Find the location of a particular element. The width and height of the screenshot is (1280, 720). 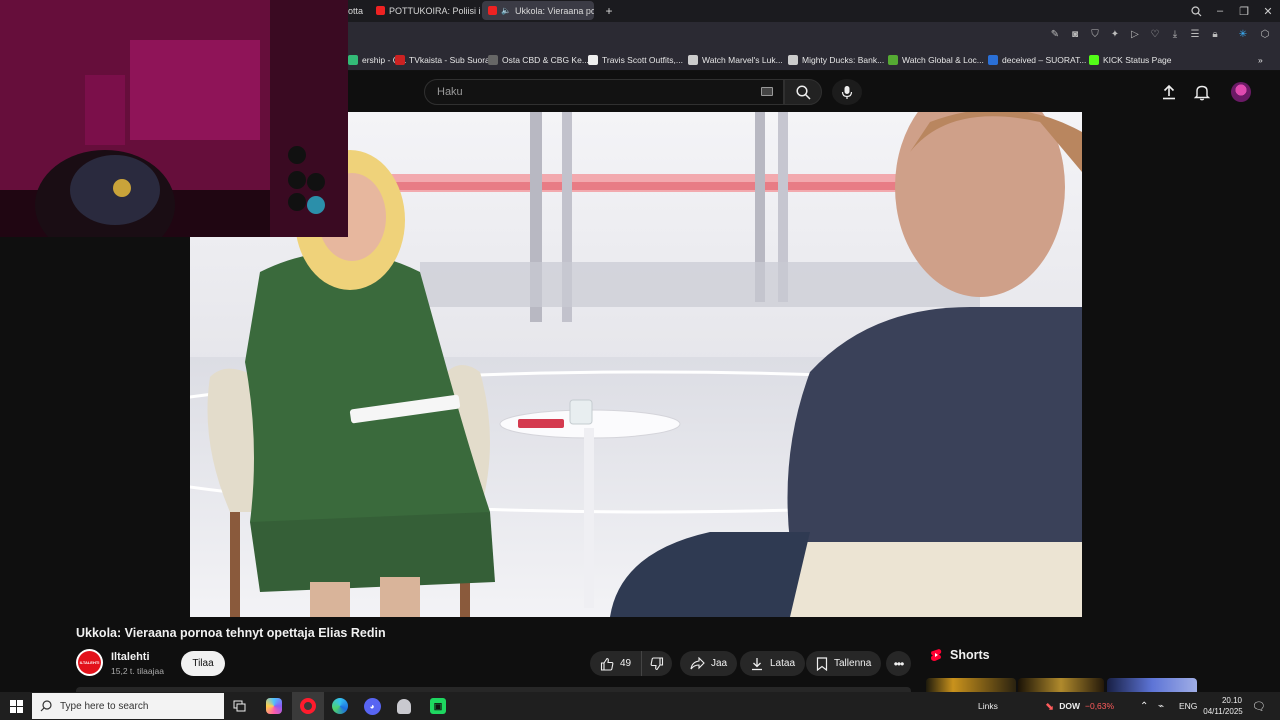

start-button is located at coordinates (16, 706).